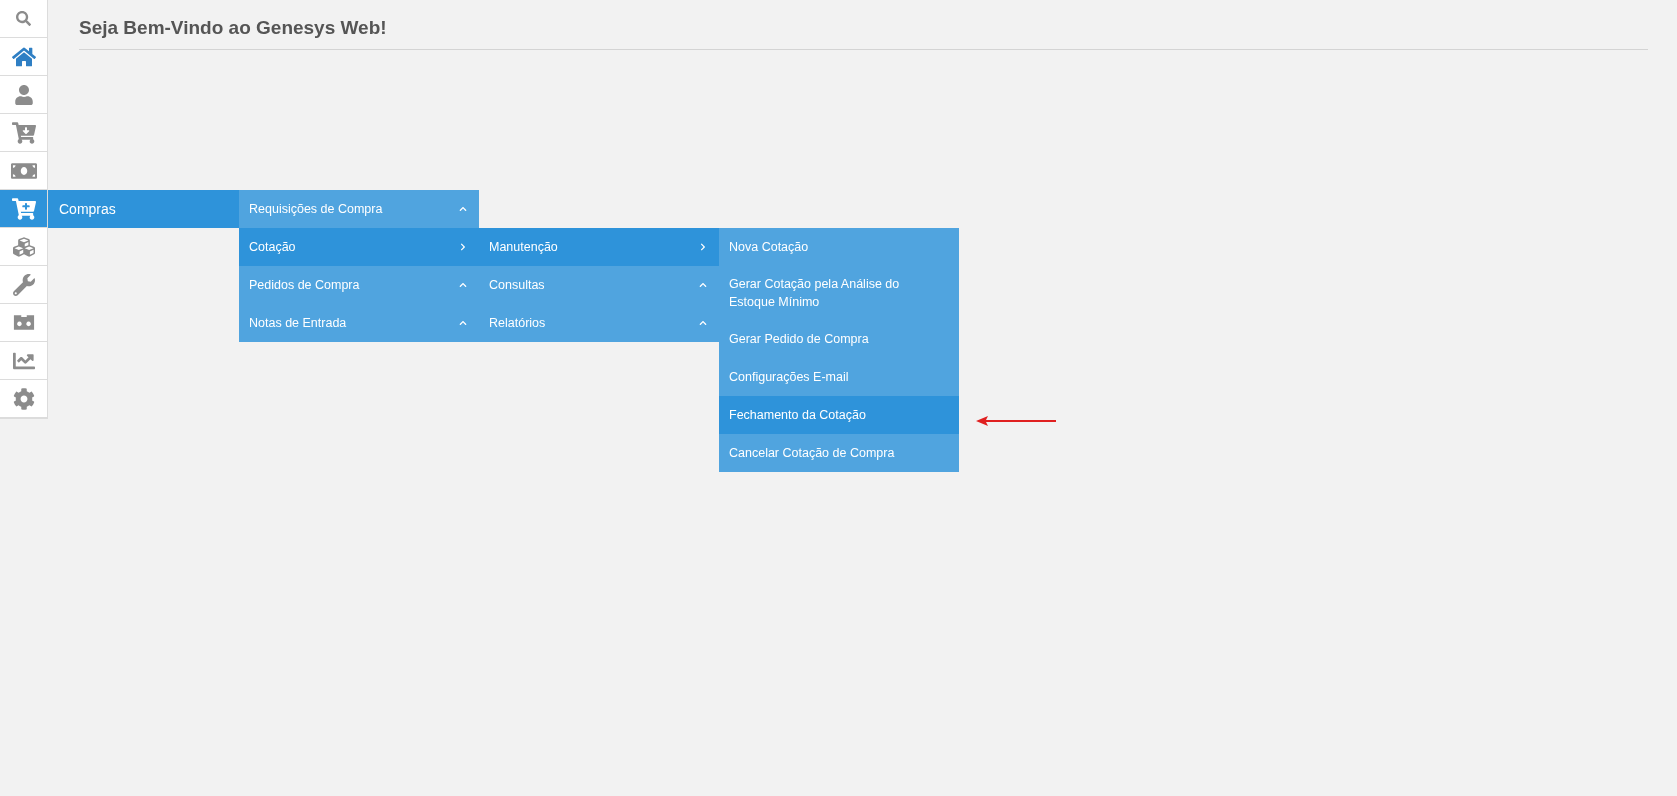  I want to click on menu-category: Compras, so click(143, 209).